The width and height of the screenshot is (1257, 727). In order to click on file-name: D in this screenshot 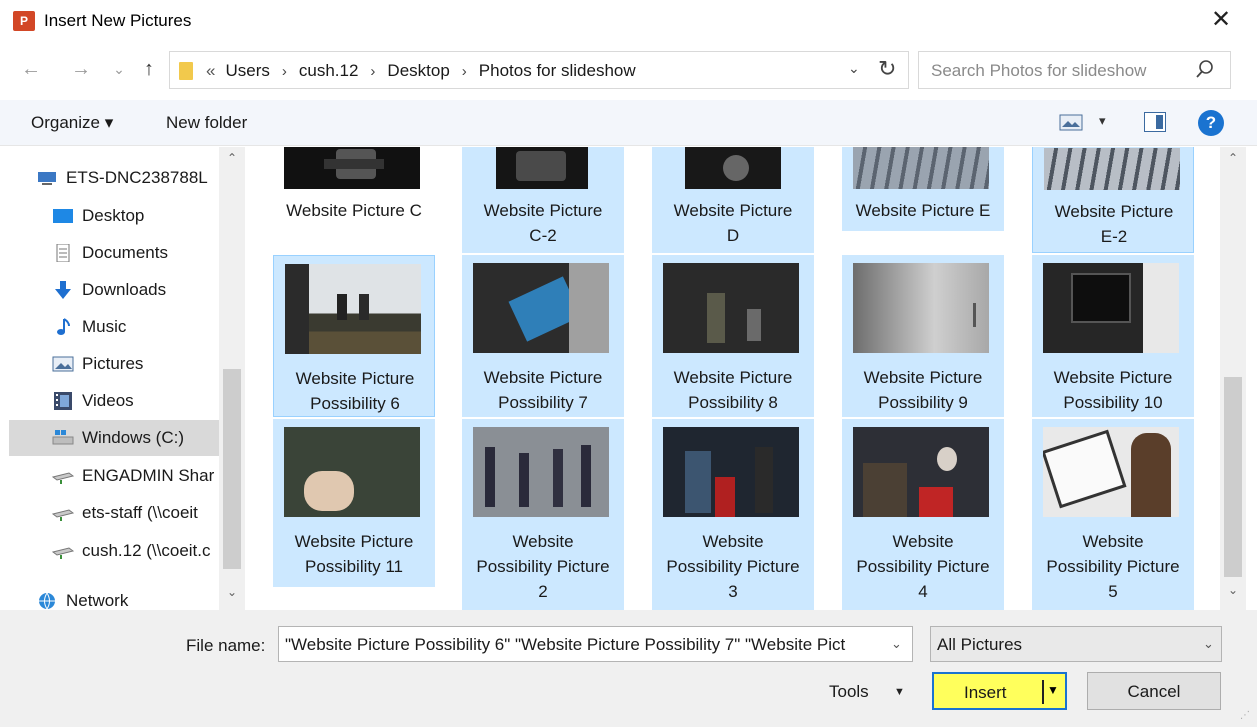, I will do `click(733, 235)`.